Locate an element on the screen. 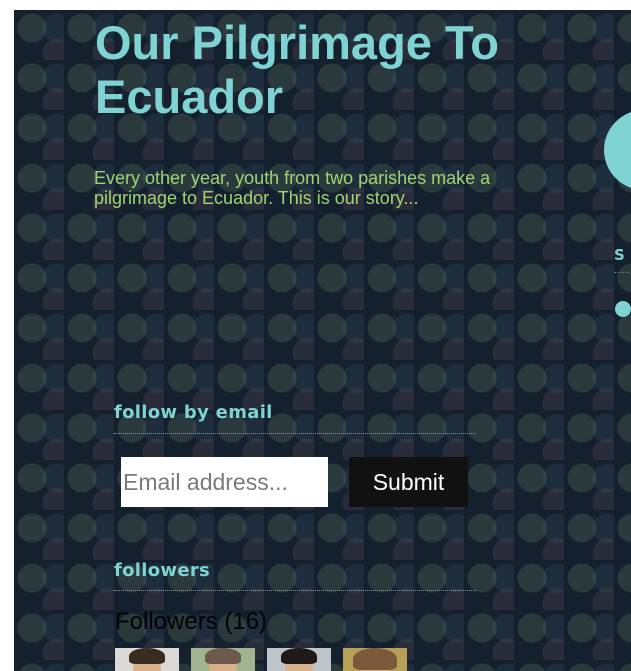 The image size is (631, 671). email-address-input is located at coordinates (224, 482).